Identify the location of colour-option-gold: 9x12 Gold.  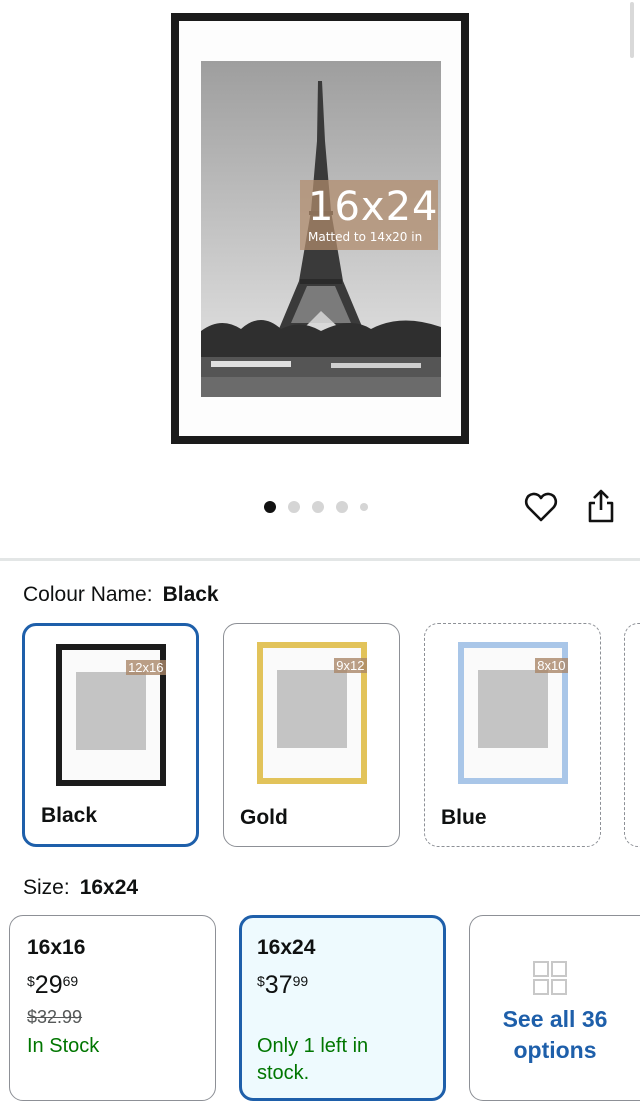
(311, 735).